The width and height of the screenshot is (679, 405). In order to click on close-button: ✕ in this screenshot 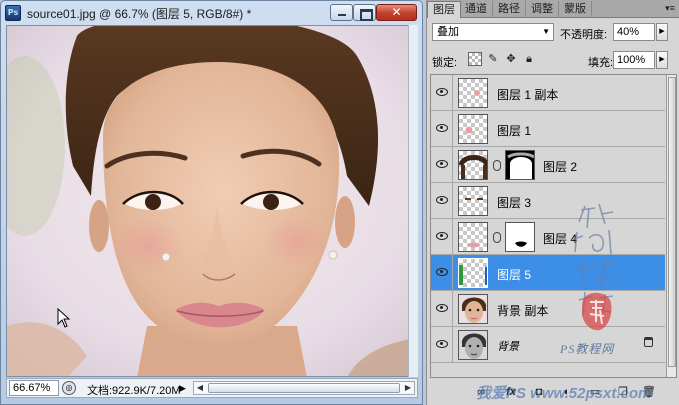, I will do `click(396, 12)`.